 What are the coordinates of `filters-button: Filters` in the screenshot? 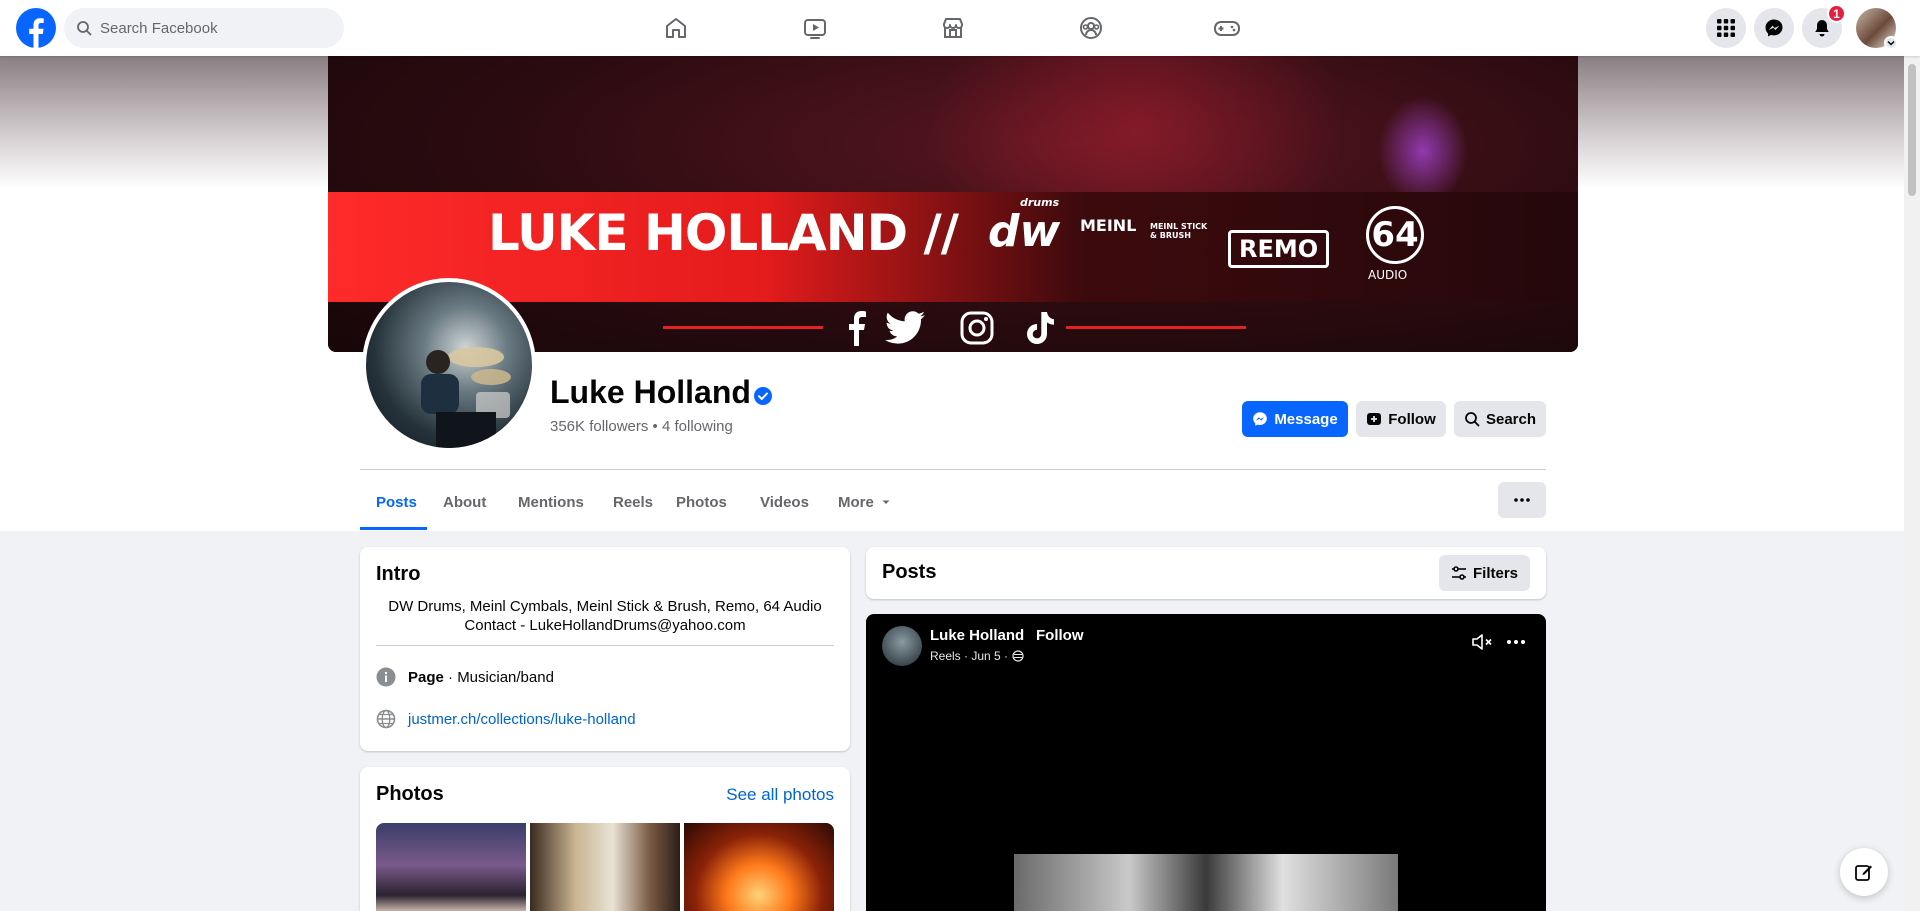 It's located at (1484, 573).